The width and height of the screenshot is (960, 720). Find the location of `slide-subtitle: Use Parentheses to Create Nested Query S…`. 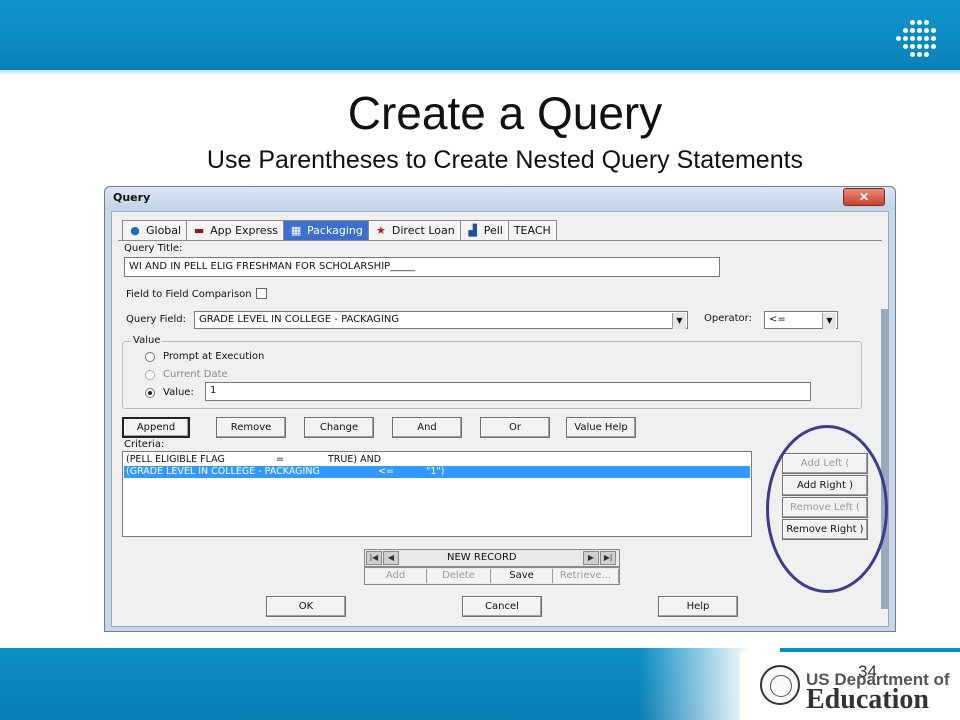

slide-subtitle: Use Parentheses to Create Nested Query S… is located at coordinates (505, 160).